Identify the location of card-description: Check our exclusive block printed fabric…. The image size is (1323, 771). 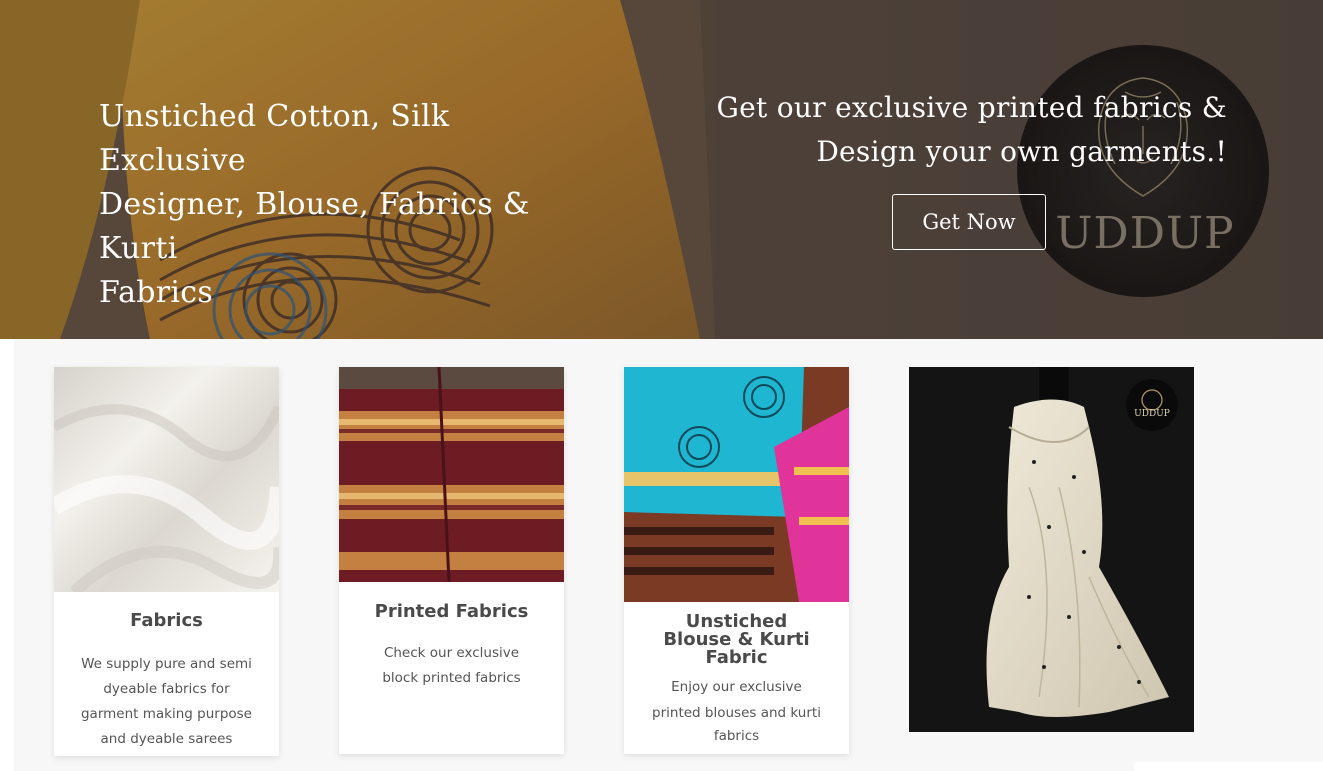
(451, 666).